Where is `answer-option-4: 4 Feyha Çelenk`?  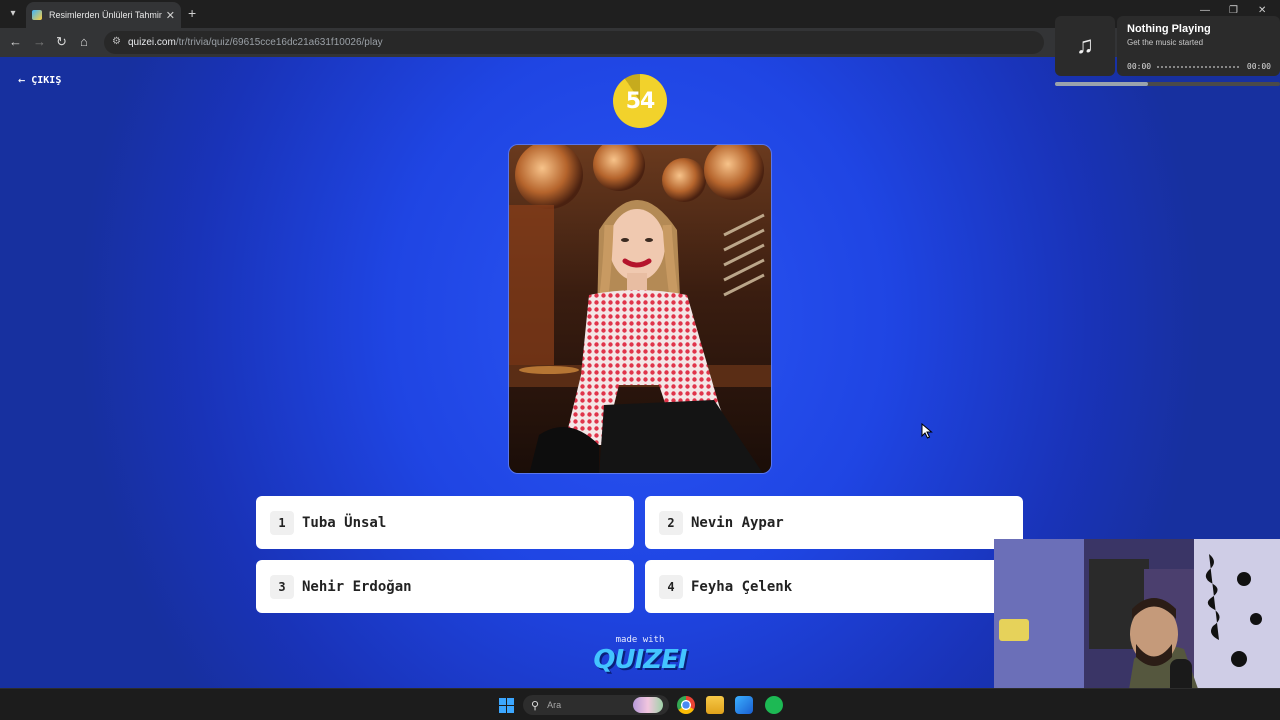 answer-option-4: 4 Feyha Çelenk is located at coordinates (834, 586).